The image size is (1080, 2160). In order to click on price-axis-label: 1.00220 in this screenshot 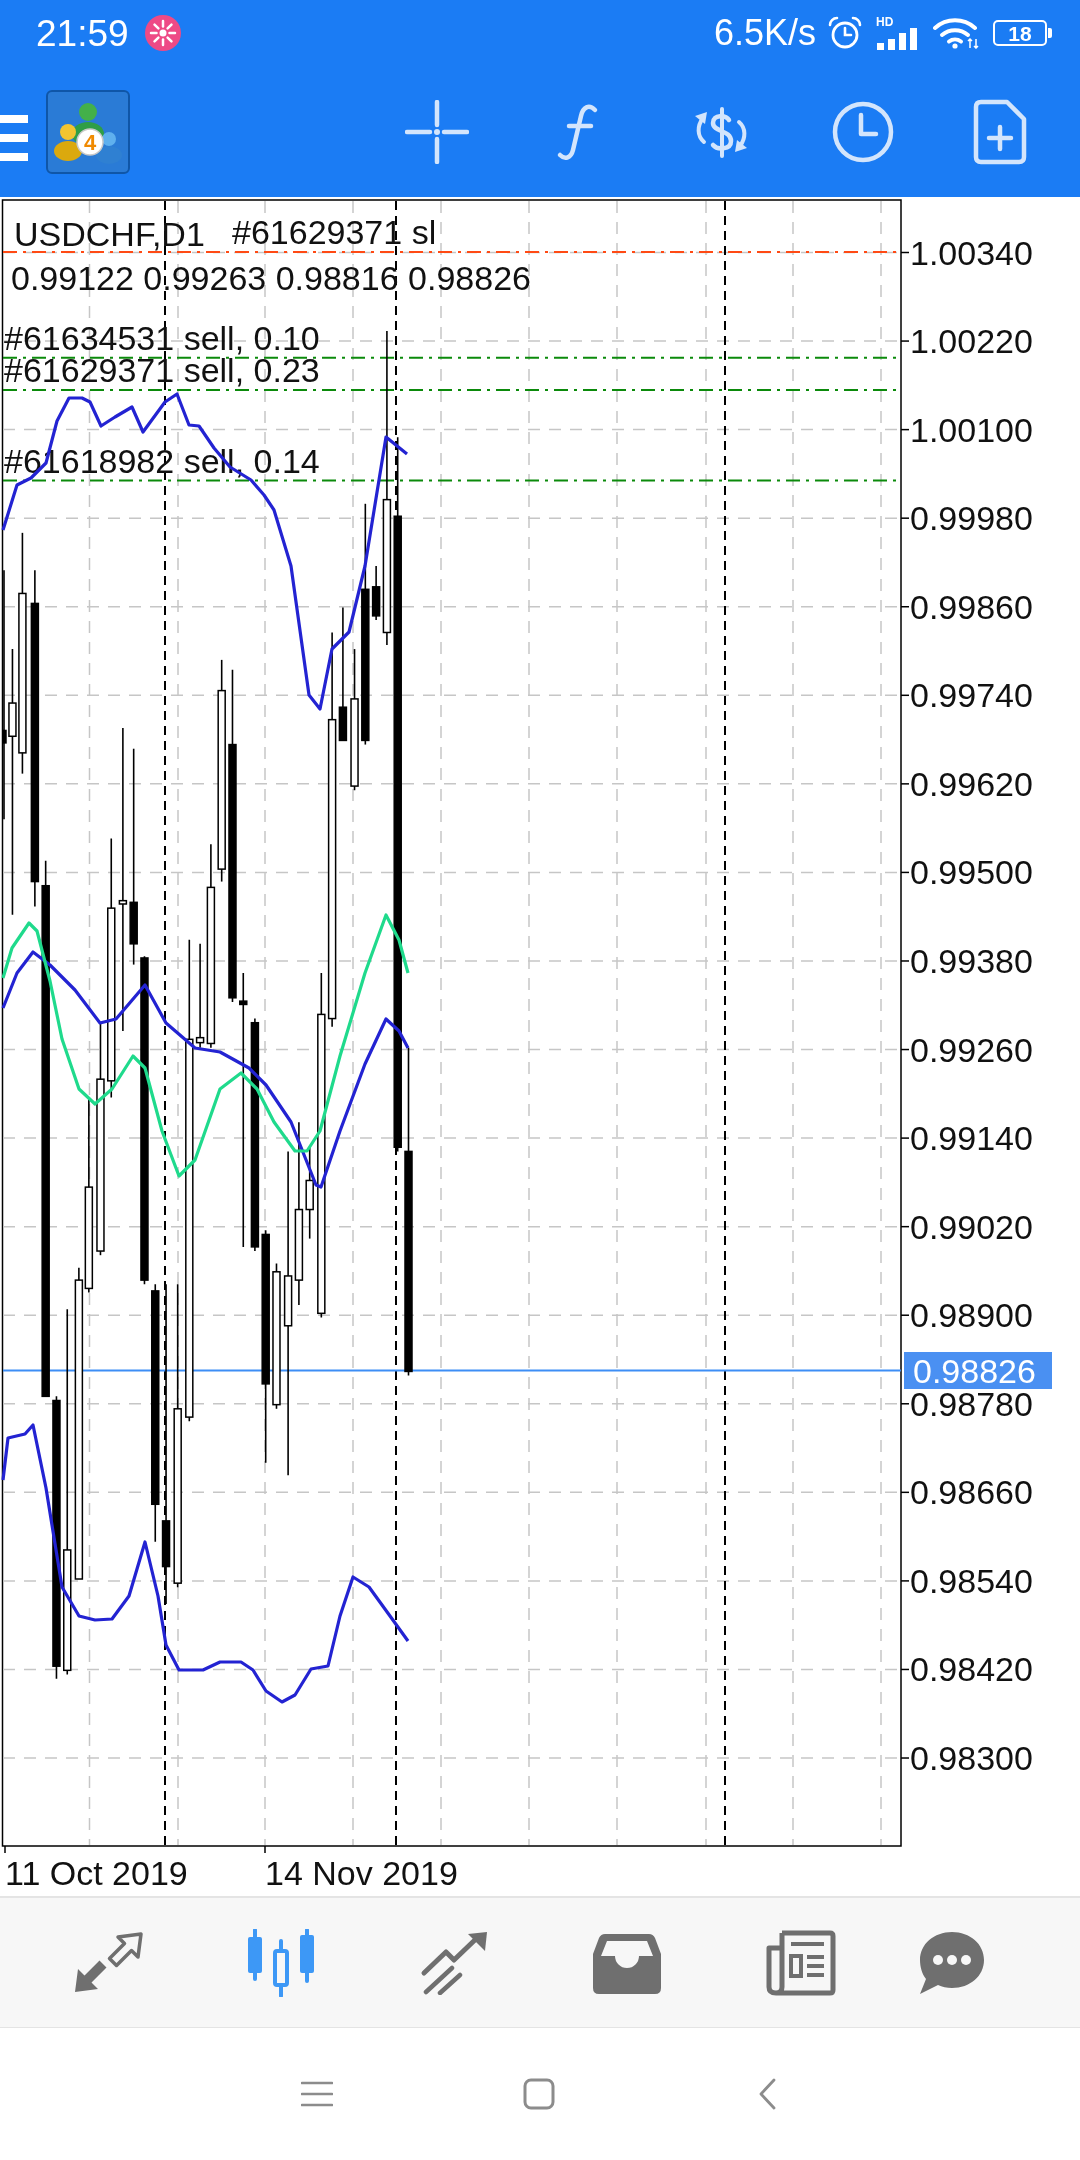, I will do `click(971, 341)`.